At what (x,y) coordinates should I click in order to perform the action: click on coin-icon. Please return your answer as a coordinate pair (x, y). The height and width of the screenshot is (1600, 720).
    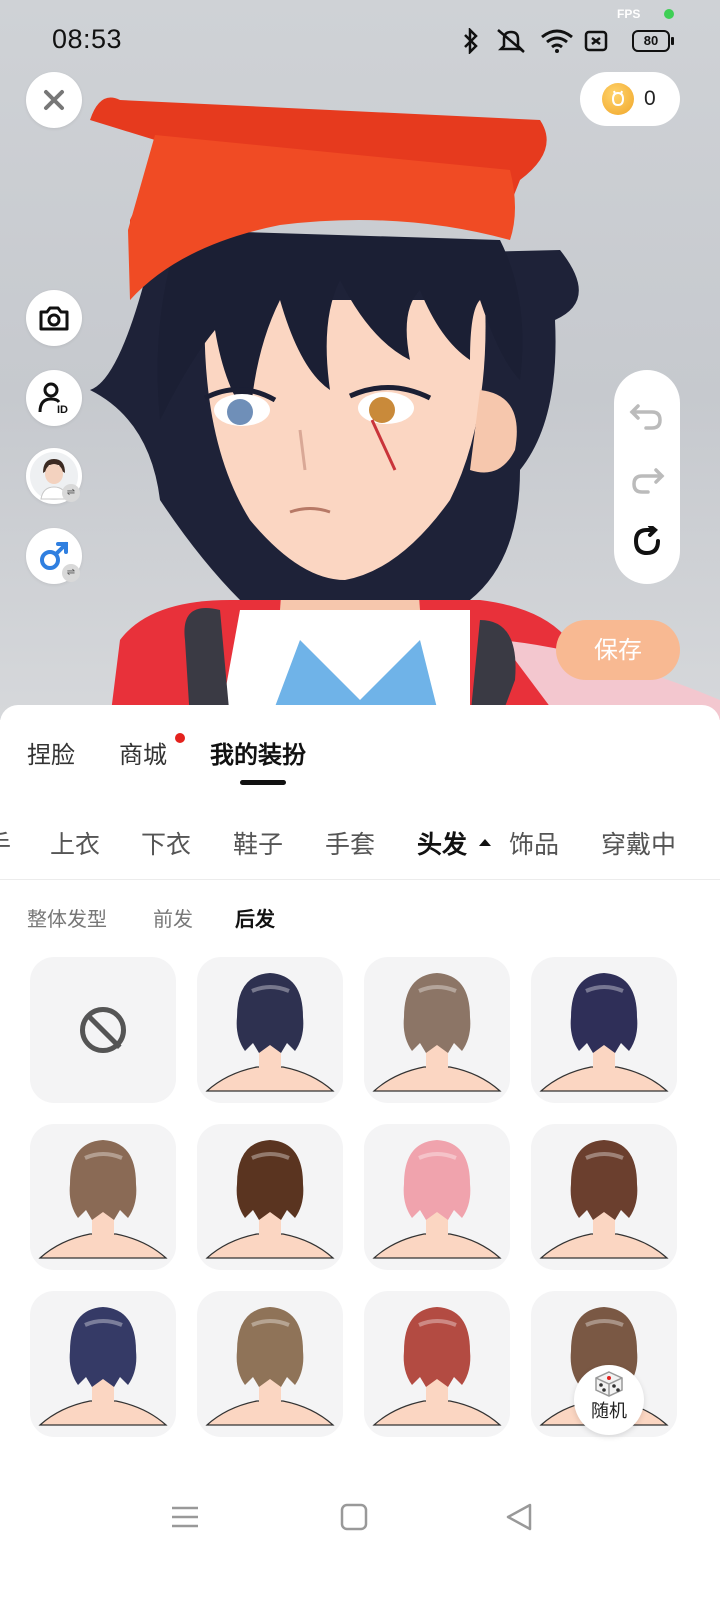
    Looking at the image, I should click on (618, 99).